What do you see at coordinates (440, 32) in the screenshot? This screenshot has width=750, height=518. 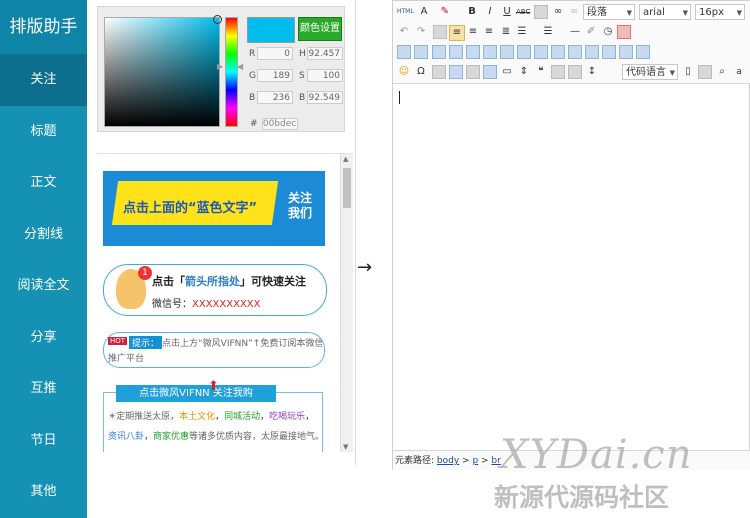 I see `format-painter-icon` at bounding box center [440, 32].